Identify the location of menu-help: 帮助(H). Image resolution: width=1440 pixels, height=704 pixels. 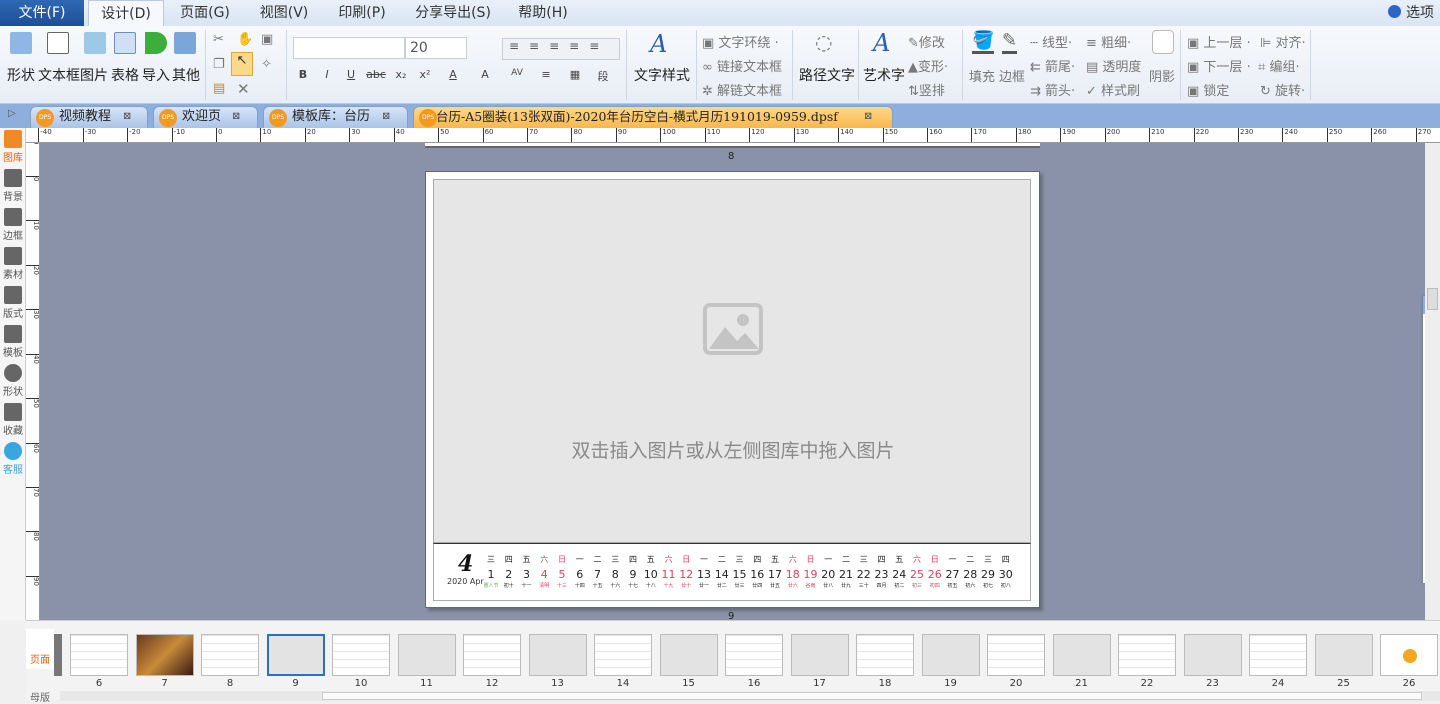
(543, 13).